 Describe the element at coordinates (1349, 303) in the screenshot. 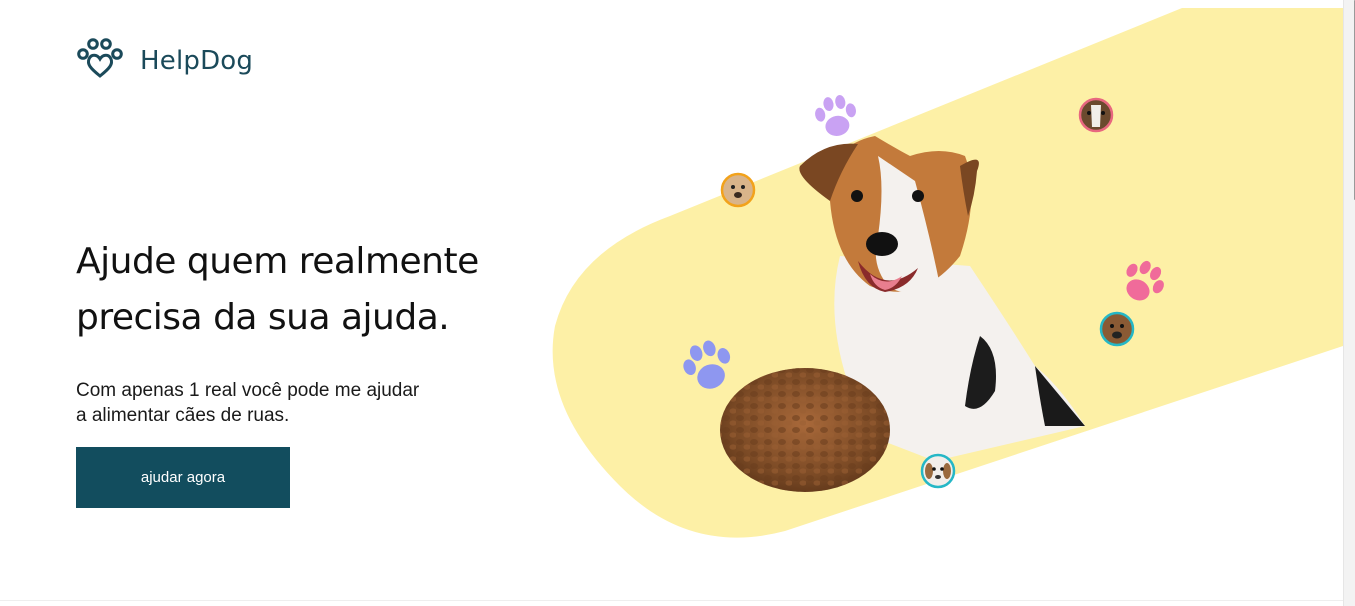

I see `vertical-scrollbar` at that location.